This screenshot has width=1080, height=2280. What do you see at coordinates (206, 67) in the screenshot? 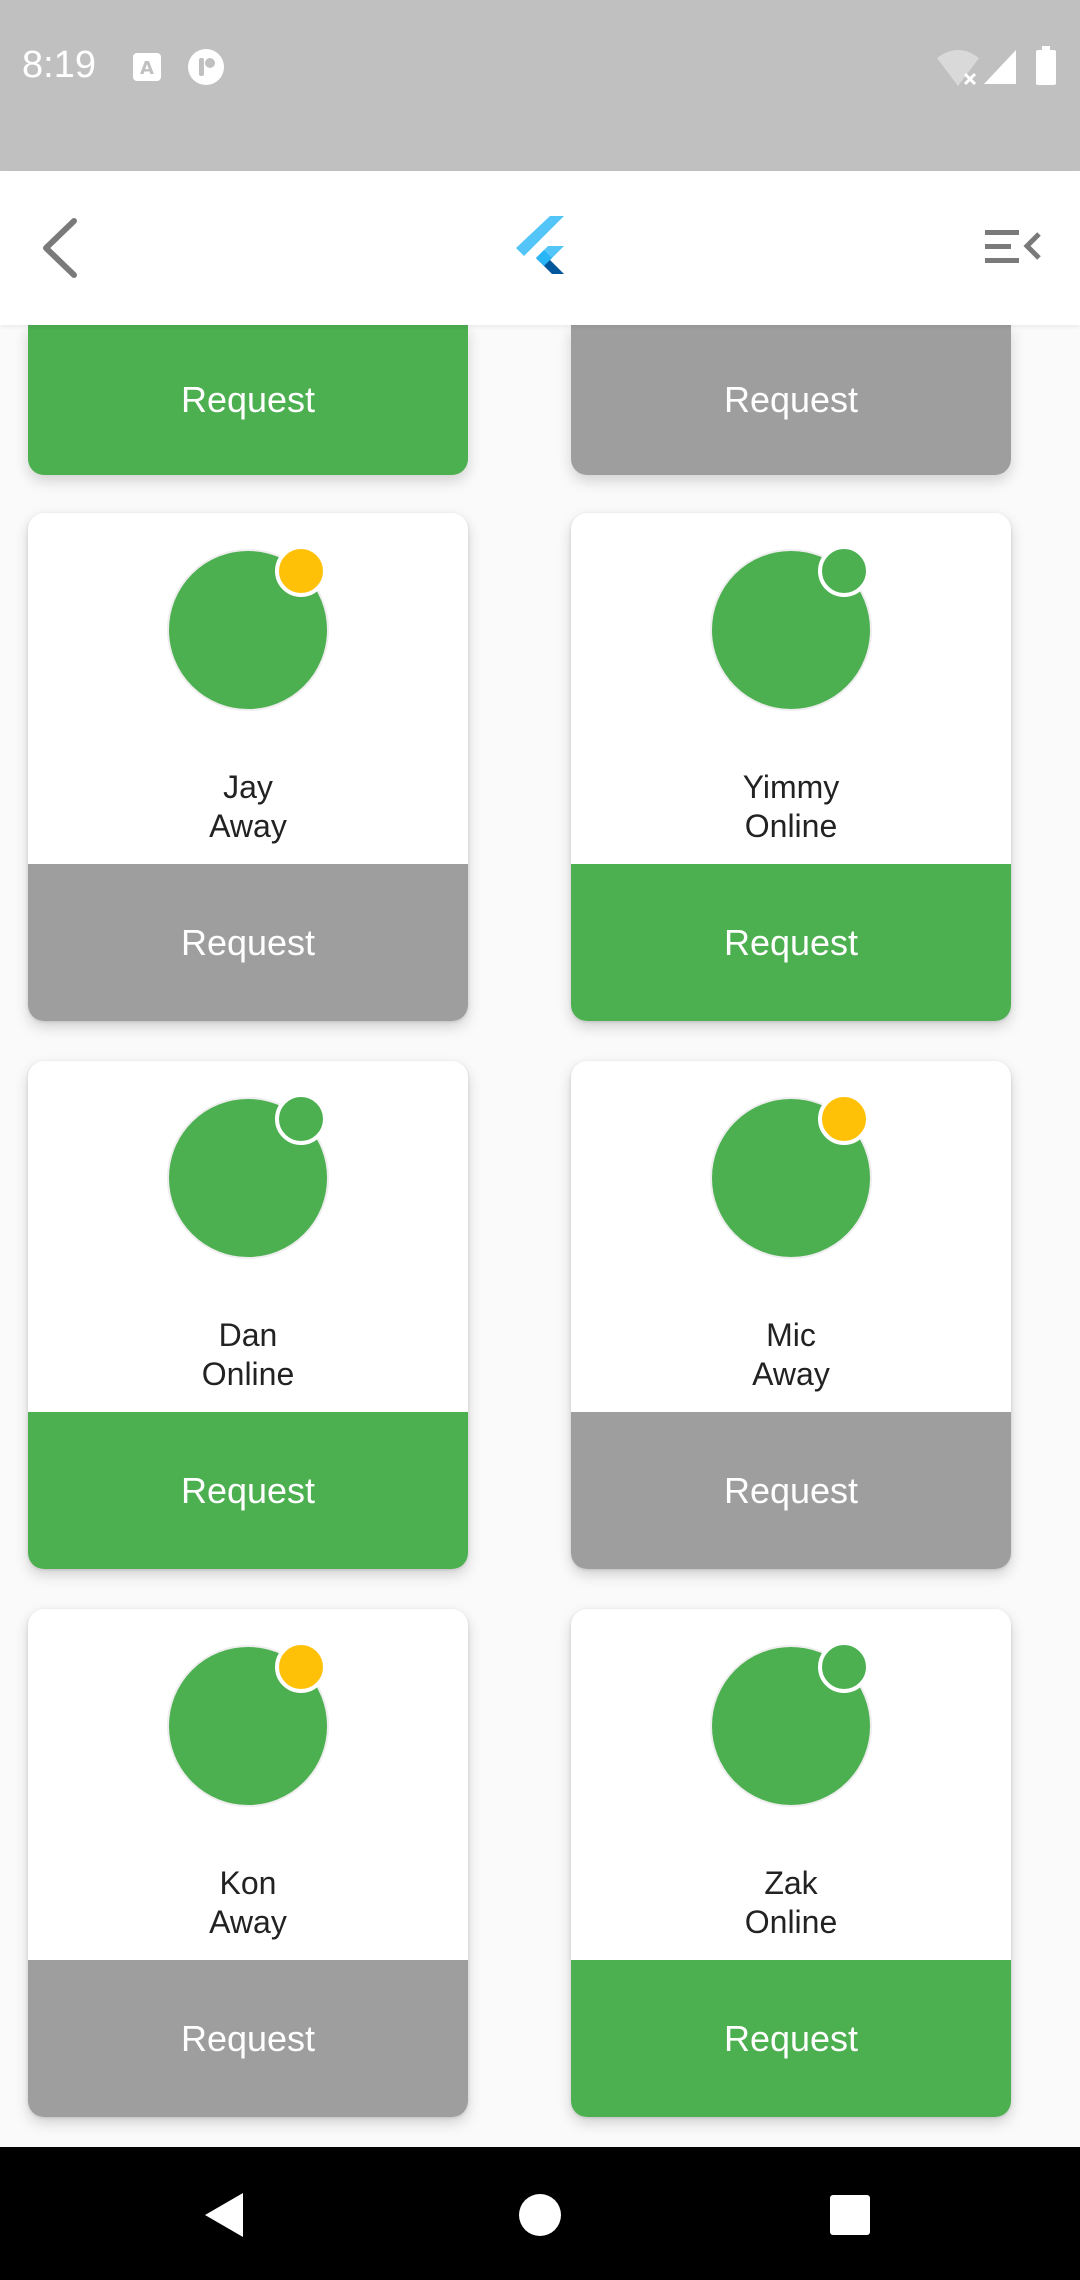
I see `app-notification-icon` at bounding box center [206, 67].